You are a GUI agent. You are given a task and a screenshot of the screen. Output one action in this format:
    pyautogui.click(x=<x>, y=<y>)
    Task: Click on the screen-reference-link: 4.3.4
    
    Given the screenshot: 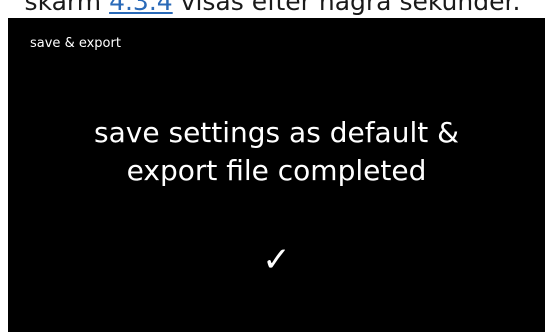 What is the action you would take?
    pyautogui.click(x=141, y=8)
    